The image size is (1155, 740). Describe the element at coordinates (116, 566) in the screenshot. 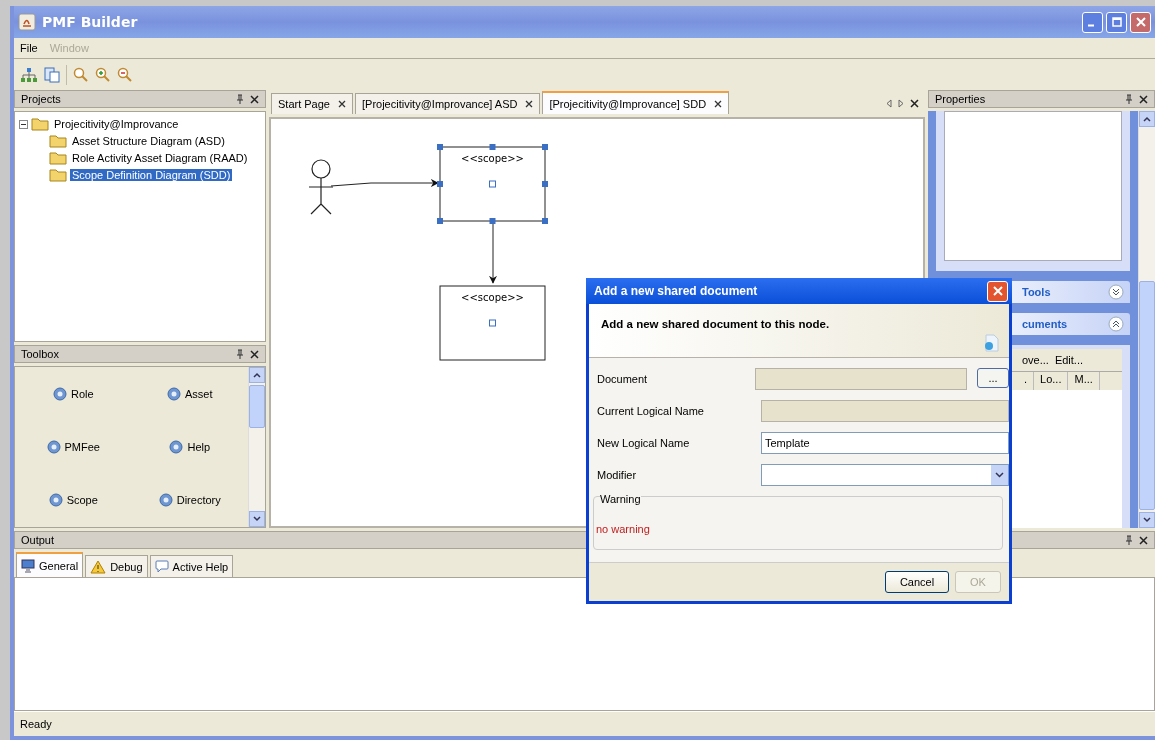

I see `output-tab: Debug` at that location.